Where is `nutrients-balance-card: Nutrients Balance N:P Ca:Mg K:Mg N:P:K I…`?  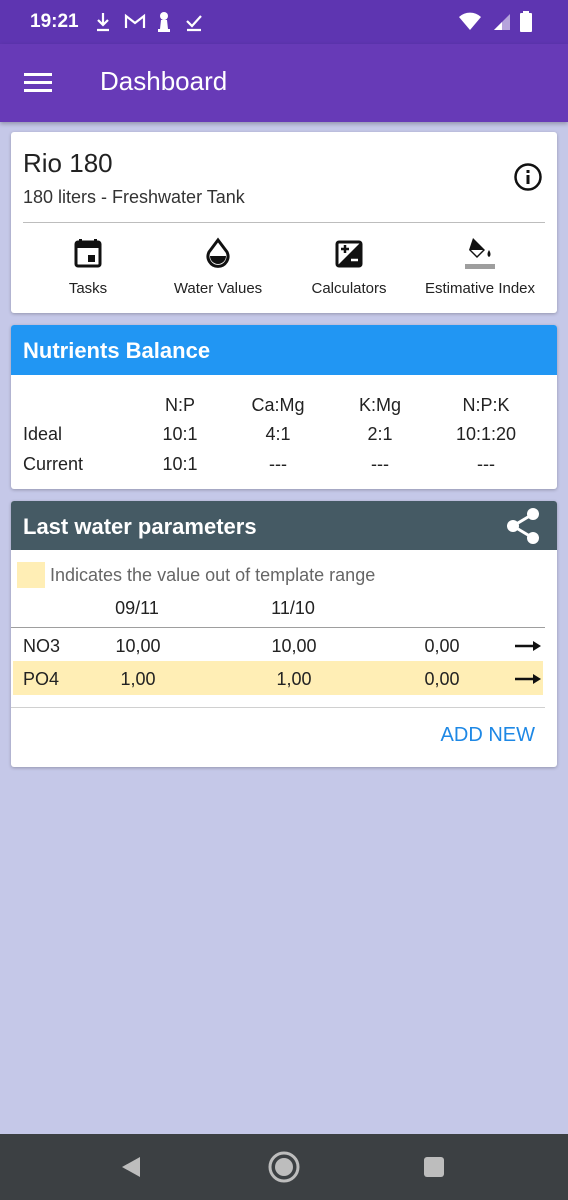 nutrients-balance-card: Nutrients Balance N:P Ca:Mg K:Mg N:P:K I… is located at coordinates (284, 407).